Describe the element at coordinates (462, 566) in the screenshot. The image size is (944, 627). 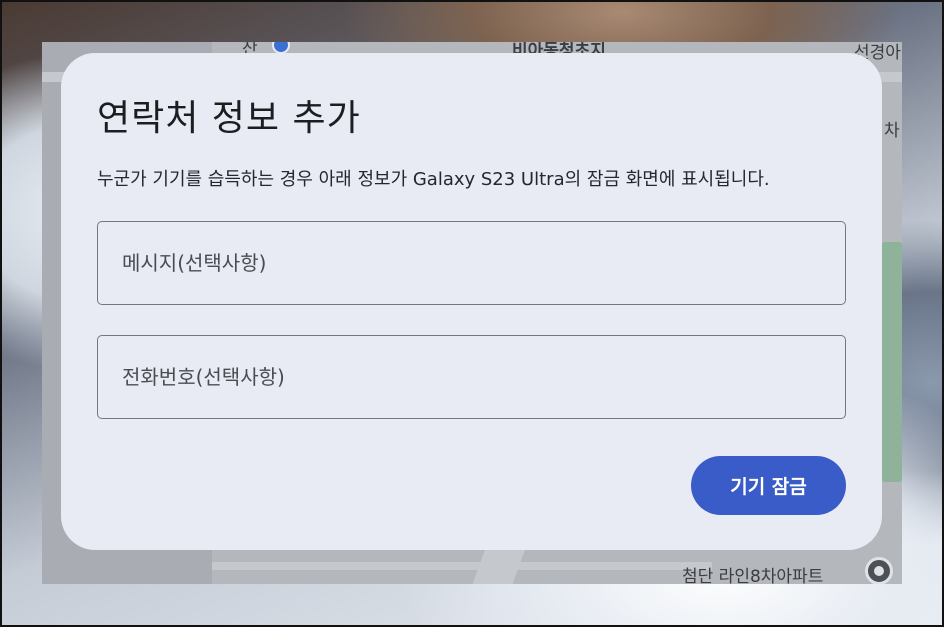
I see `map-road` at that location.